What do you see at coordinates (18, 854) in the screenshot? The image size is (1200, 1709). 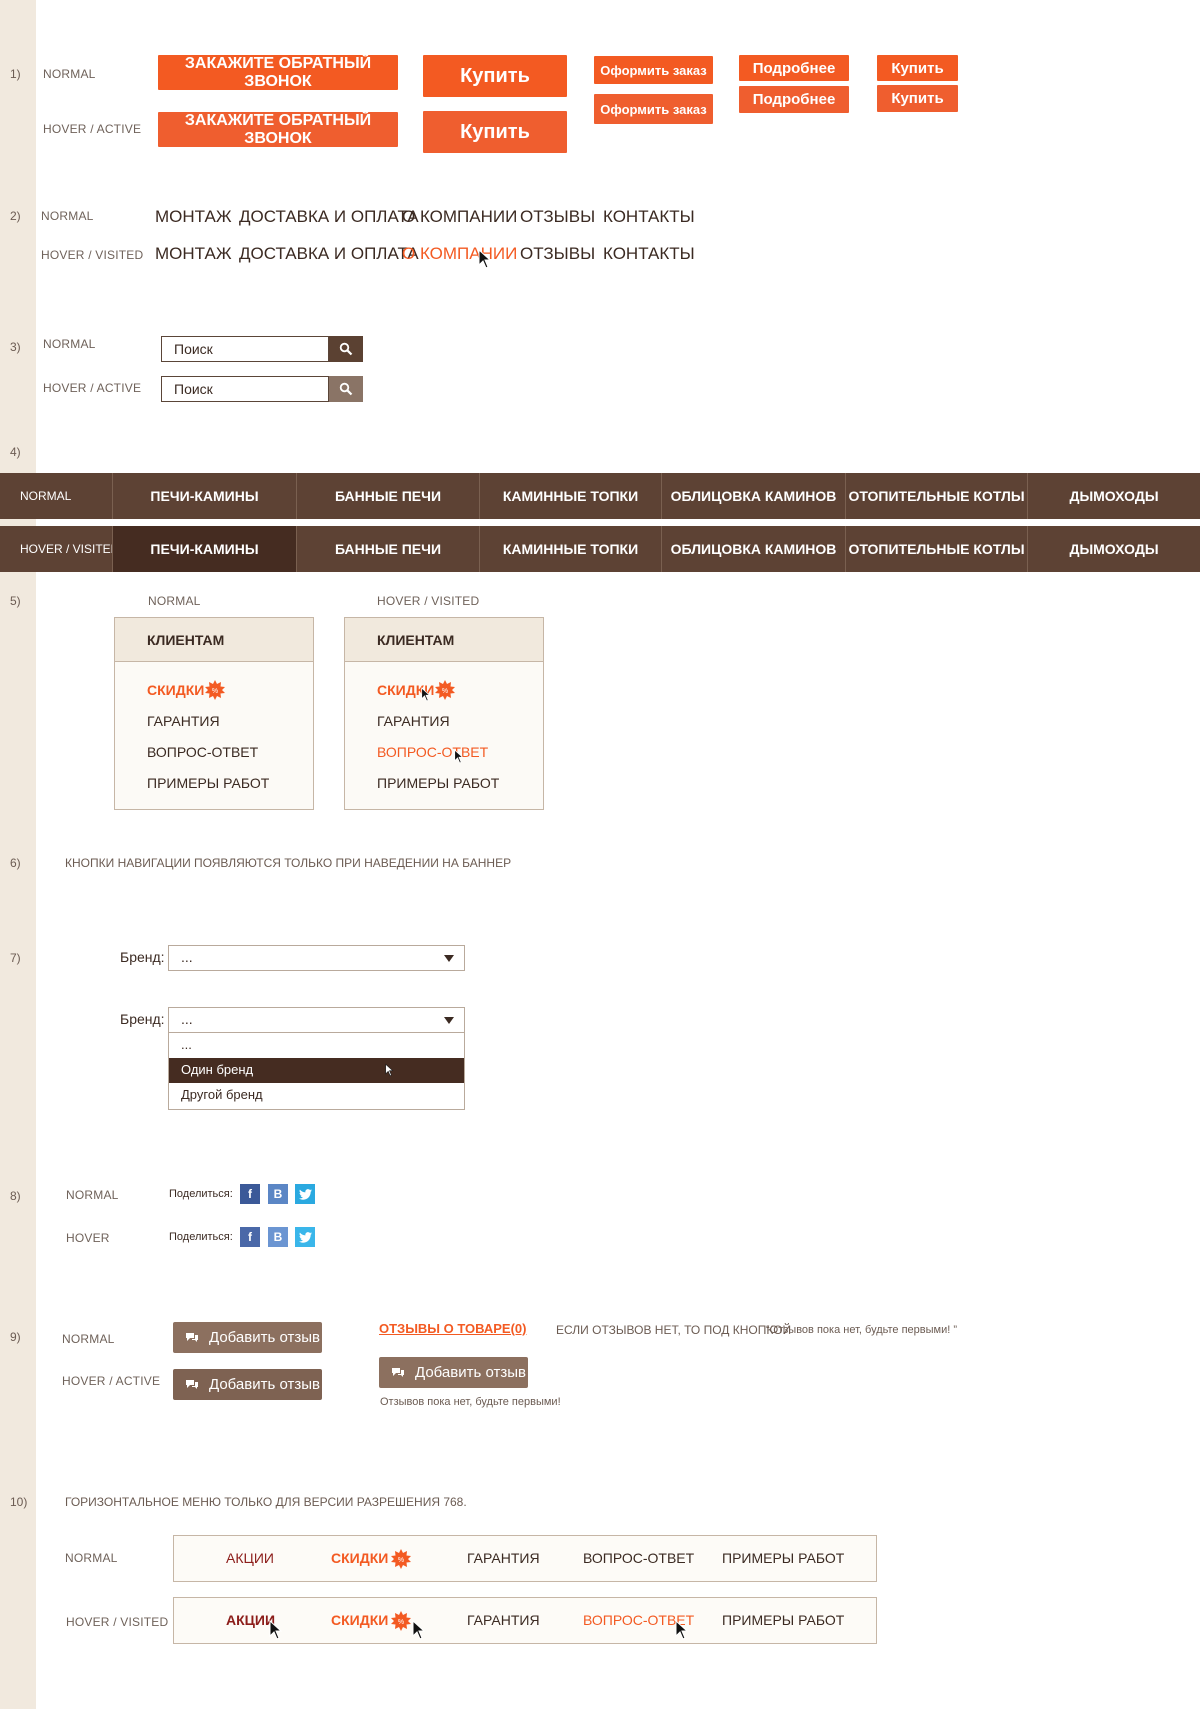 I see `left-margin-strip` at bounding box center [18, 854].